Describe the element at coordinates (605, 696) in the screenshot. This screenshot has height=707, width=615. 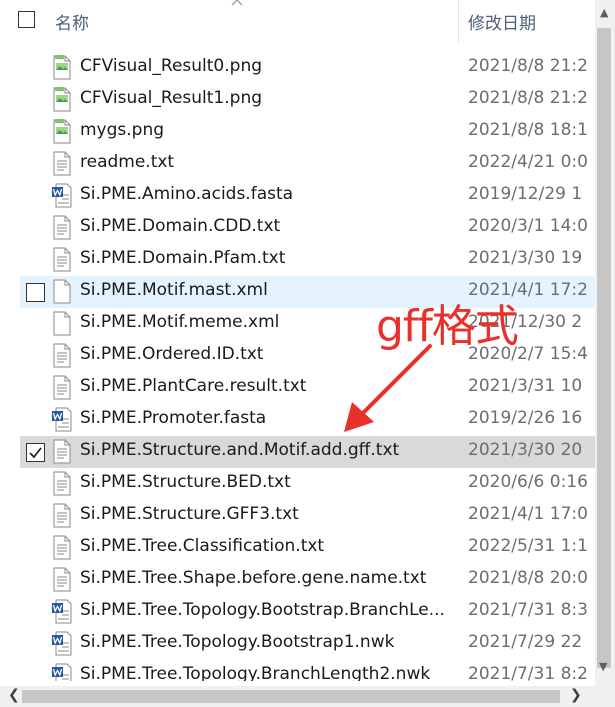
I see `scrollbar-corner` at that location.